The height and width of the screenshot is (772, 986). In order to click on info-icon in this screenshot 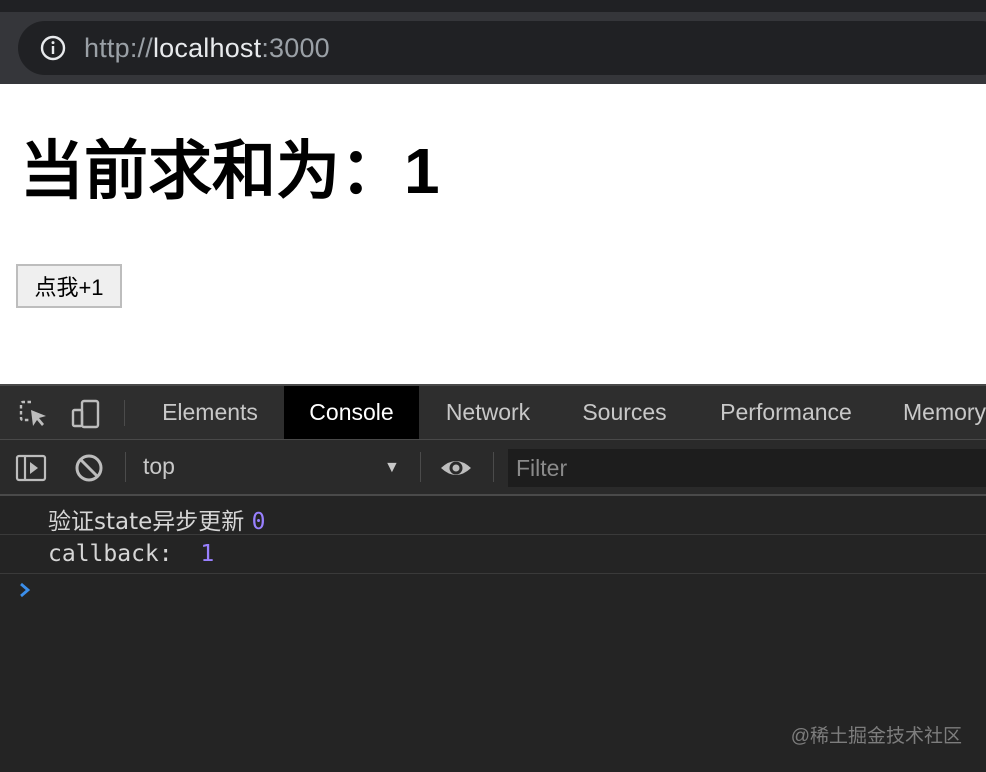, I will do `click(53, 48)`.